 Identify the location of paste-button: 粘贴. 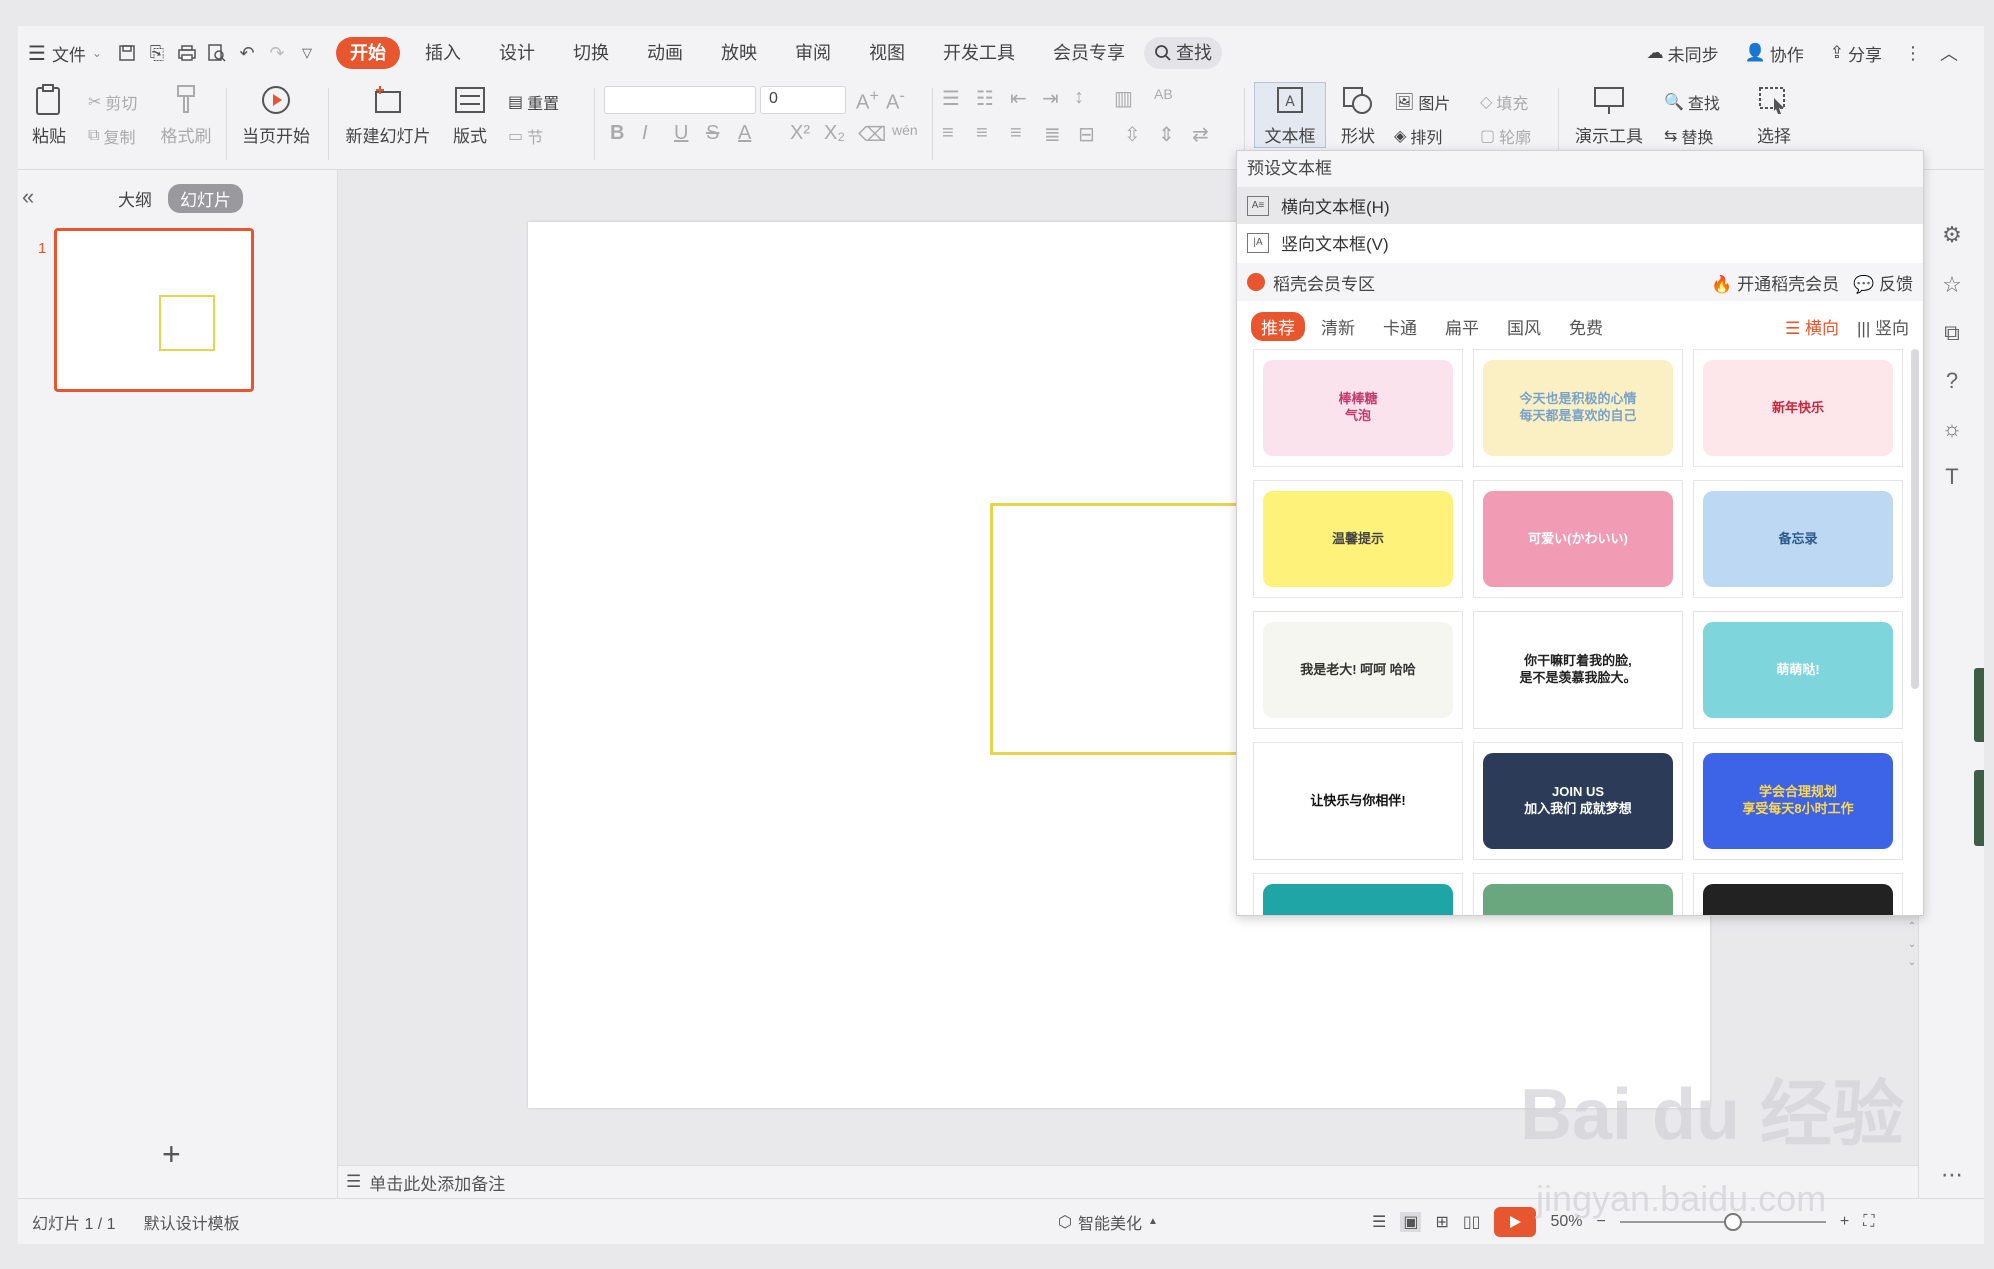
(49, 115).